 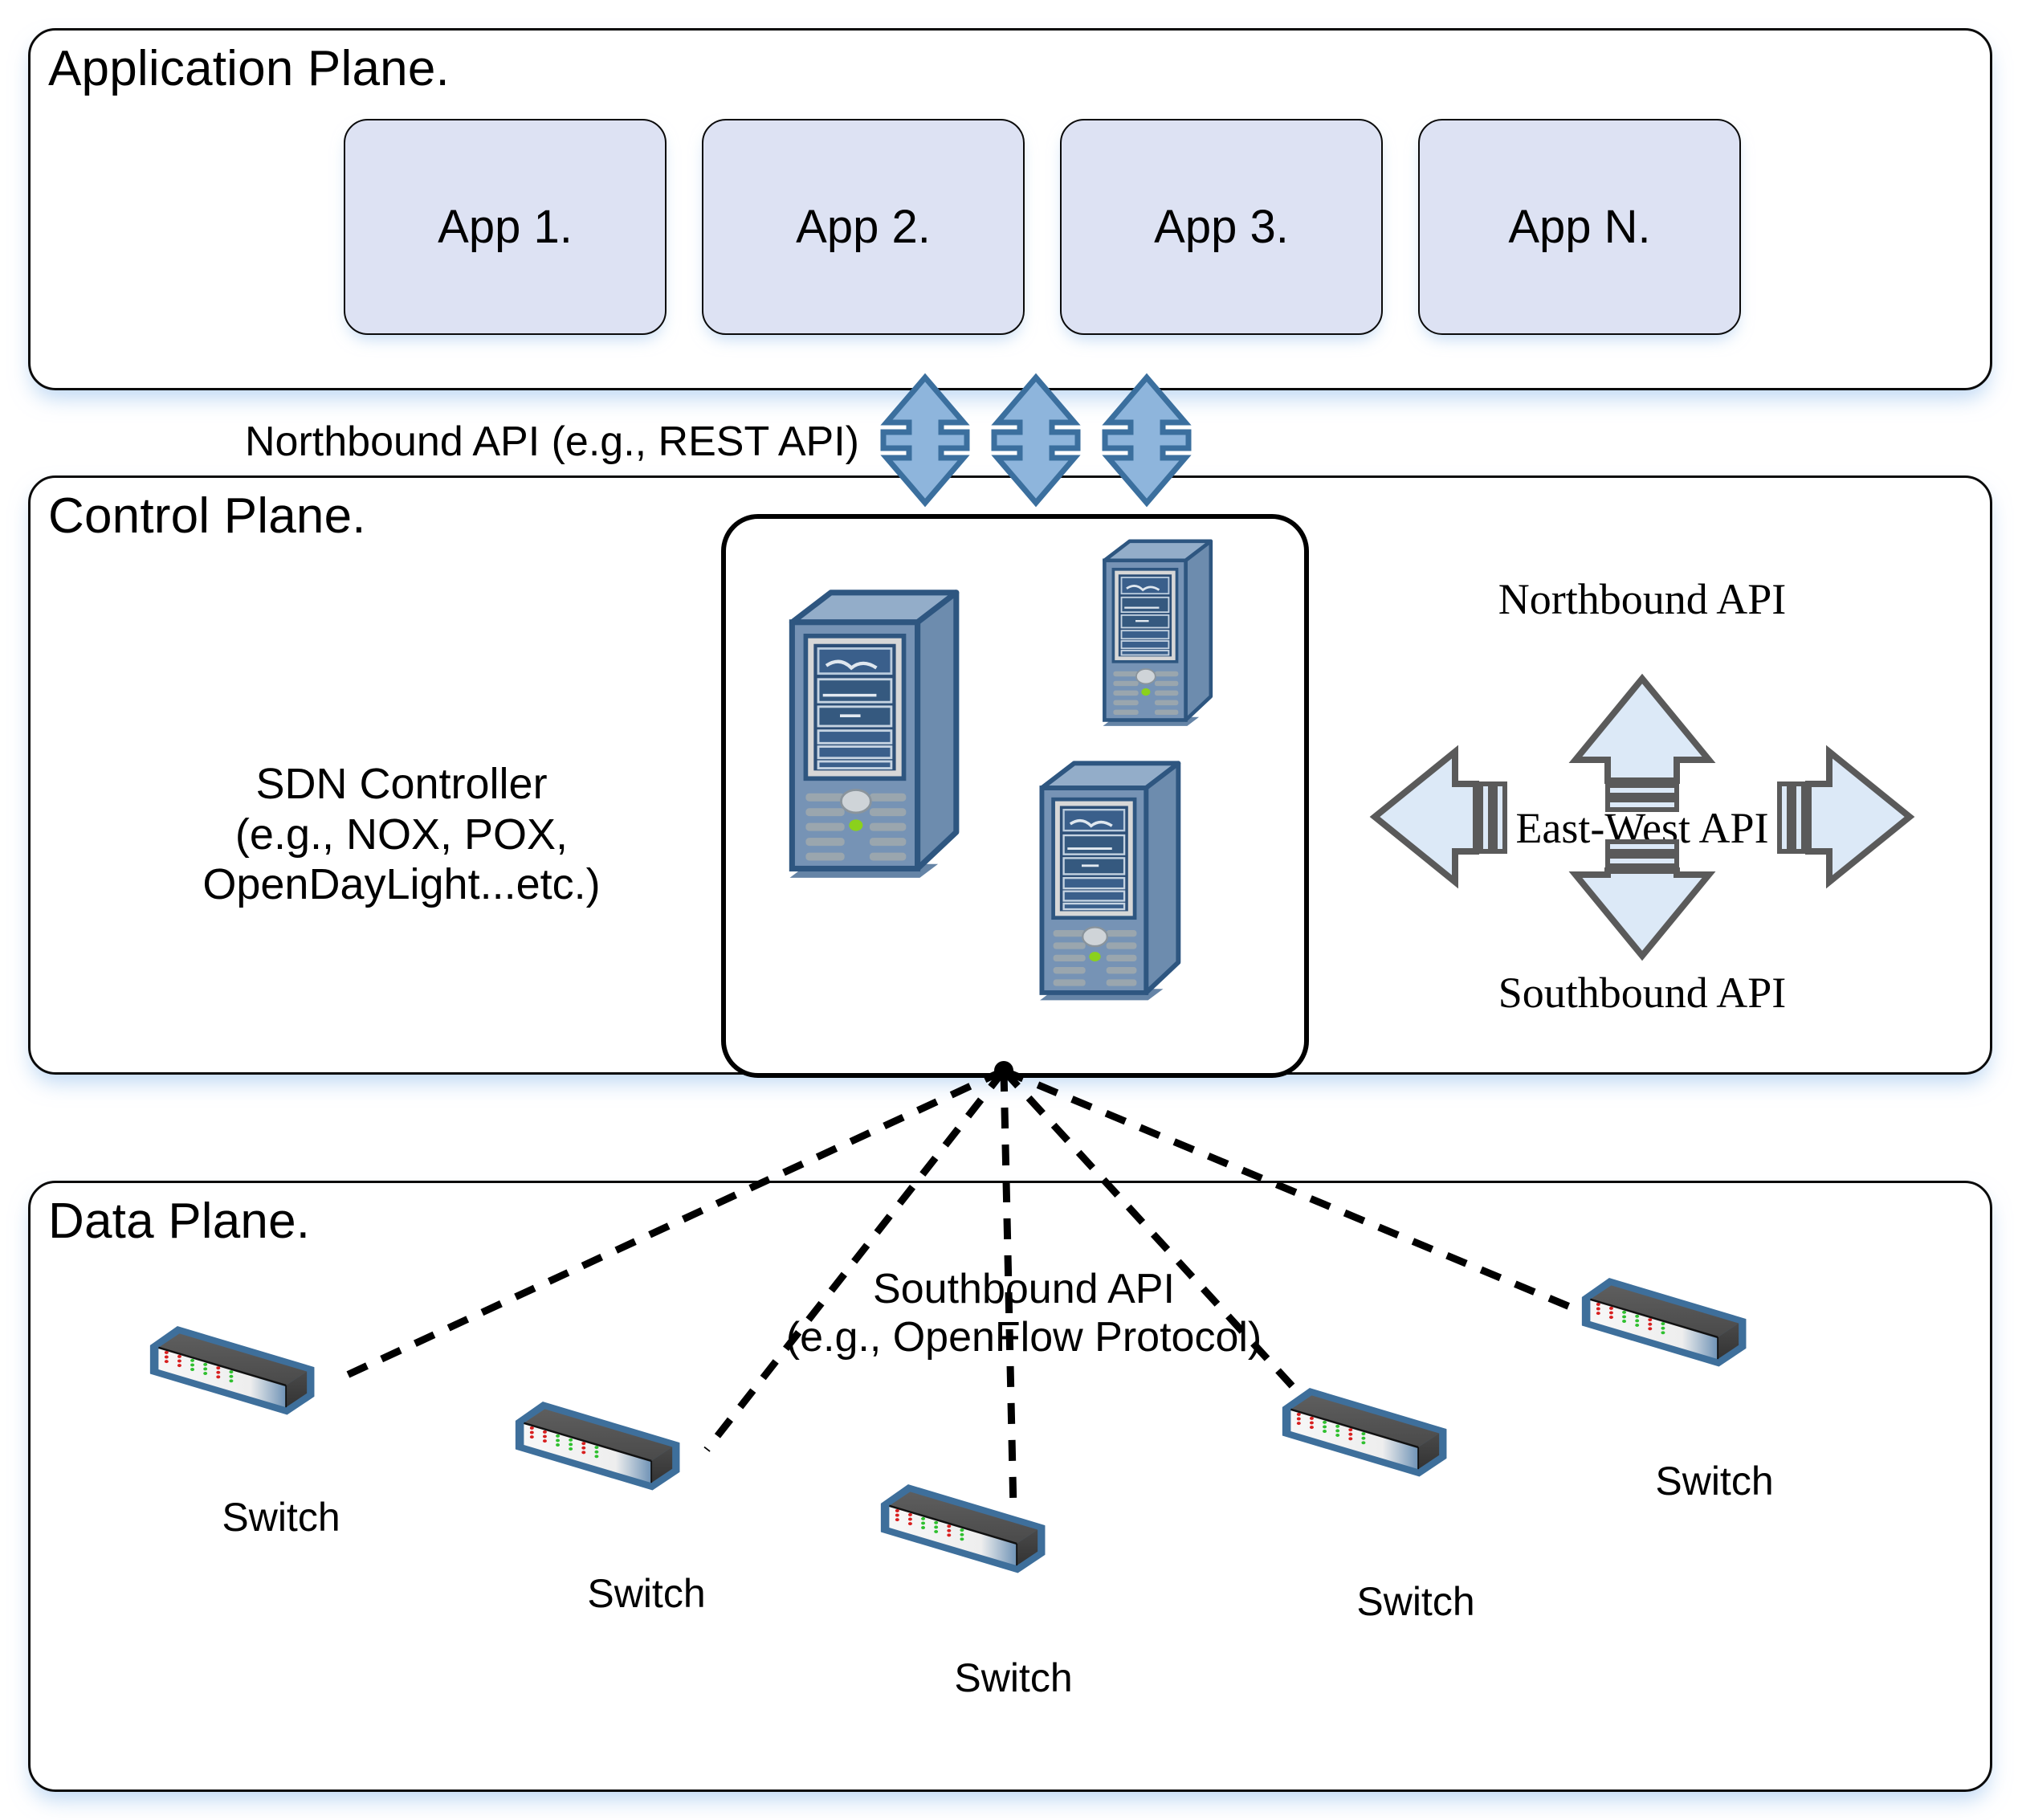 What do you see at coordinates (1157, 633) in the screenshot?
I see `controller-server-small` at bounding box center [1157, 633].